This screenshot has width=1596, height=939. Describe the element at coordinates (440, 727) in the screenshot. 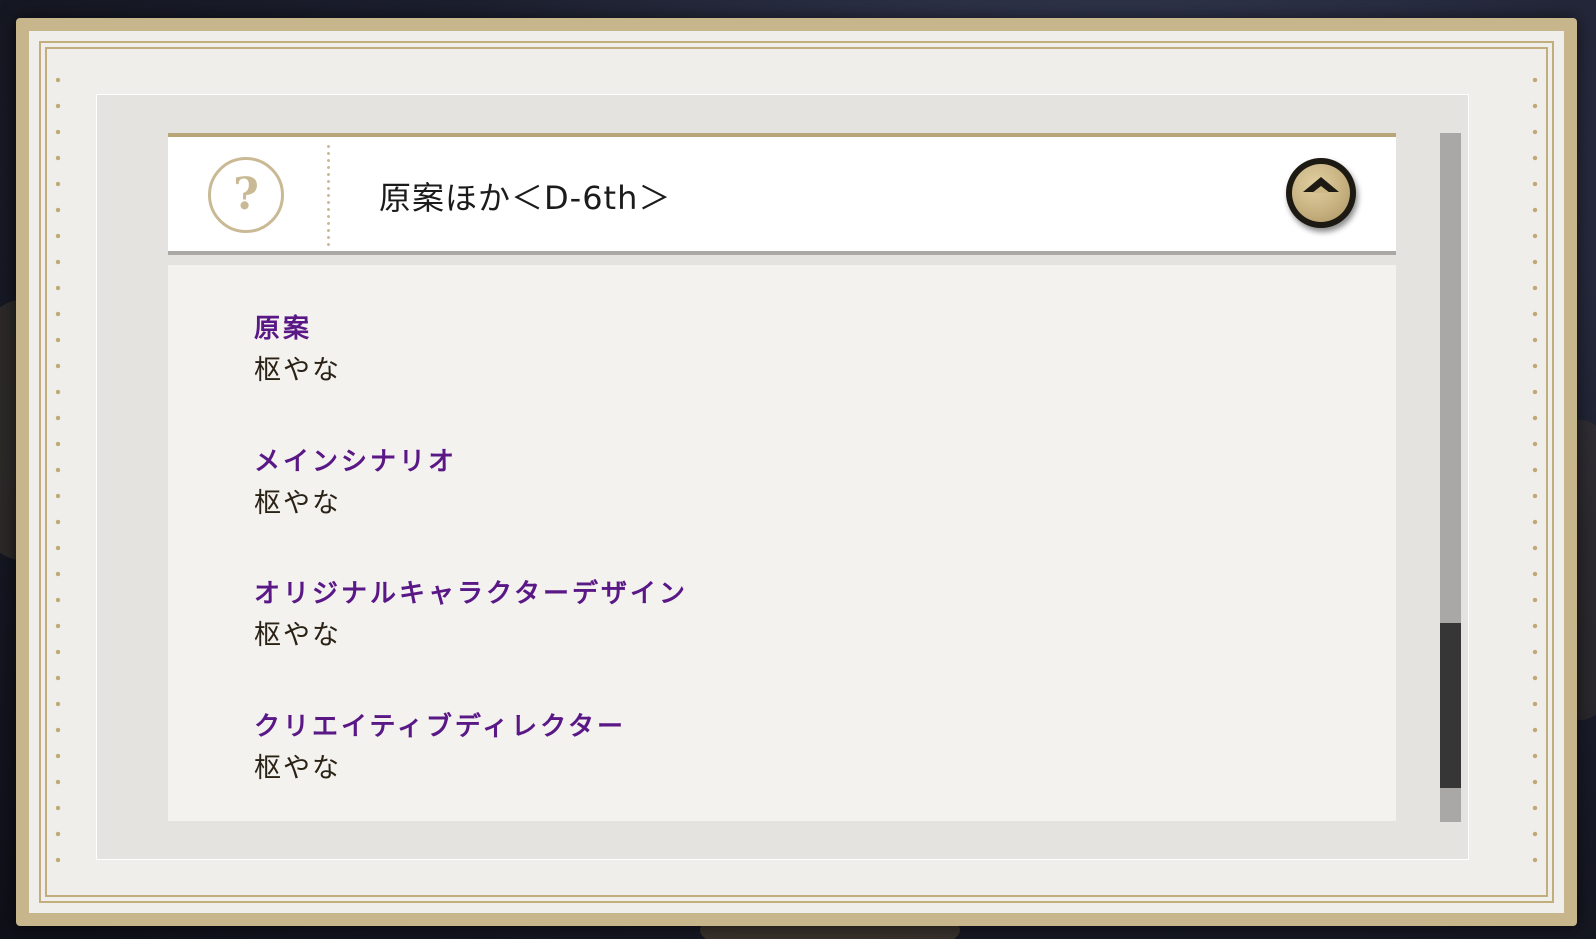

I see `credit-role: クリエイティブディレクター` at that location.